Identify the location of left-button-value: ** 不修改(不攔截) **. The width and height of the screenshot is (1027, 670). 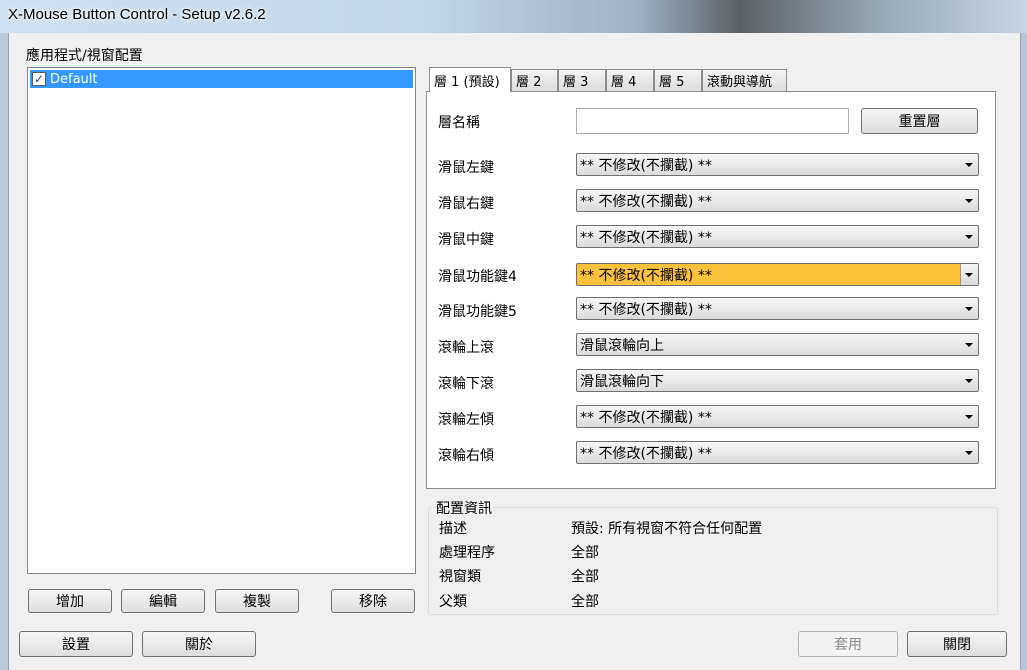
(646, 165).